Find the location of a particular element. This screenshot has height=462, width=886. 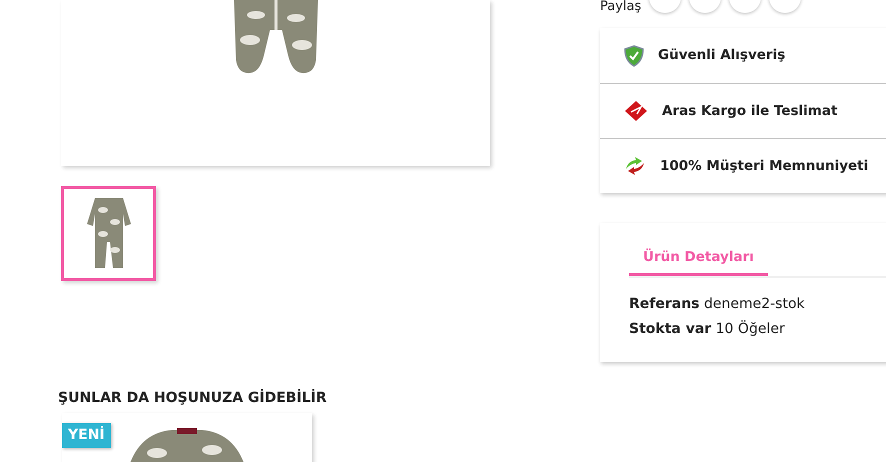

tab: Ürün Detayları is located at coordinates (698, 257).